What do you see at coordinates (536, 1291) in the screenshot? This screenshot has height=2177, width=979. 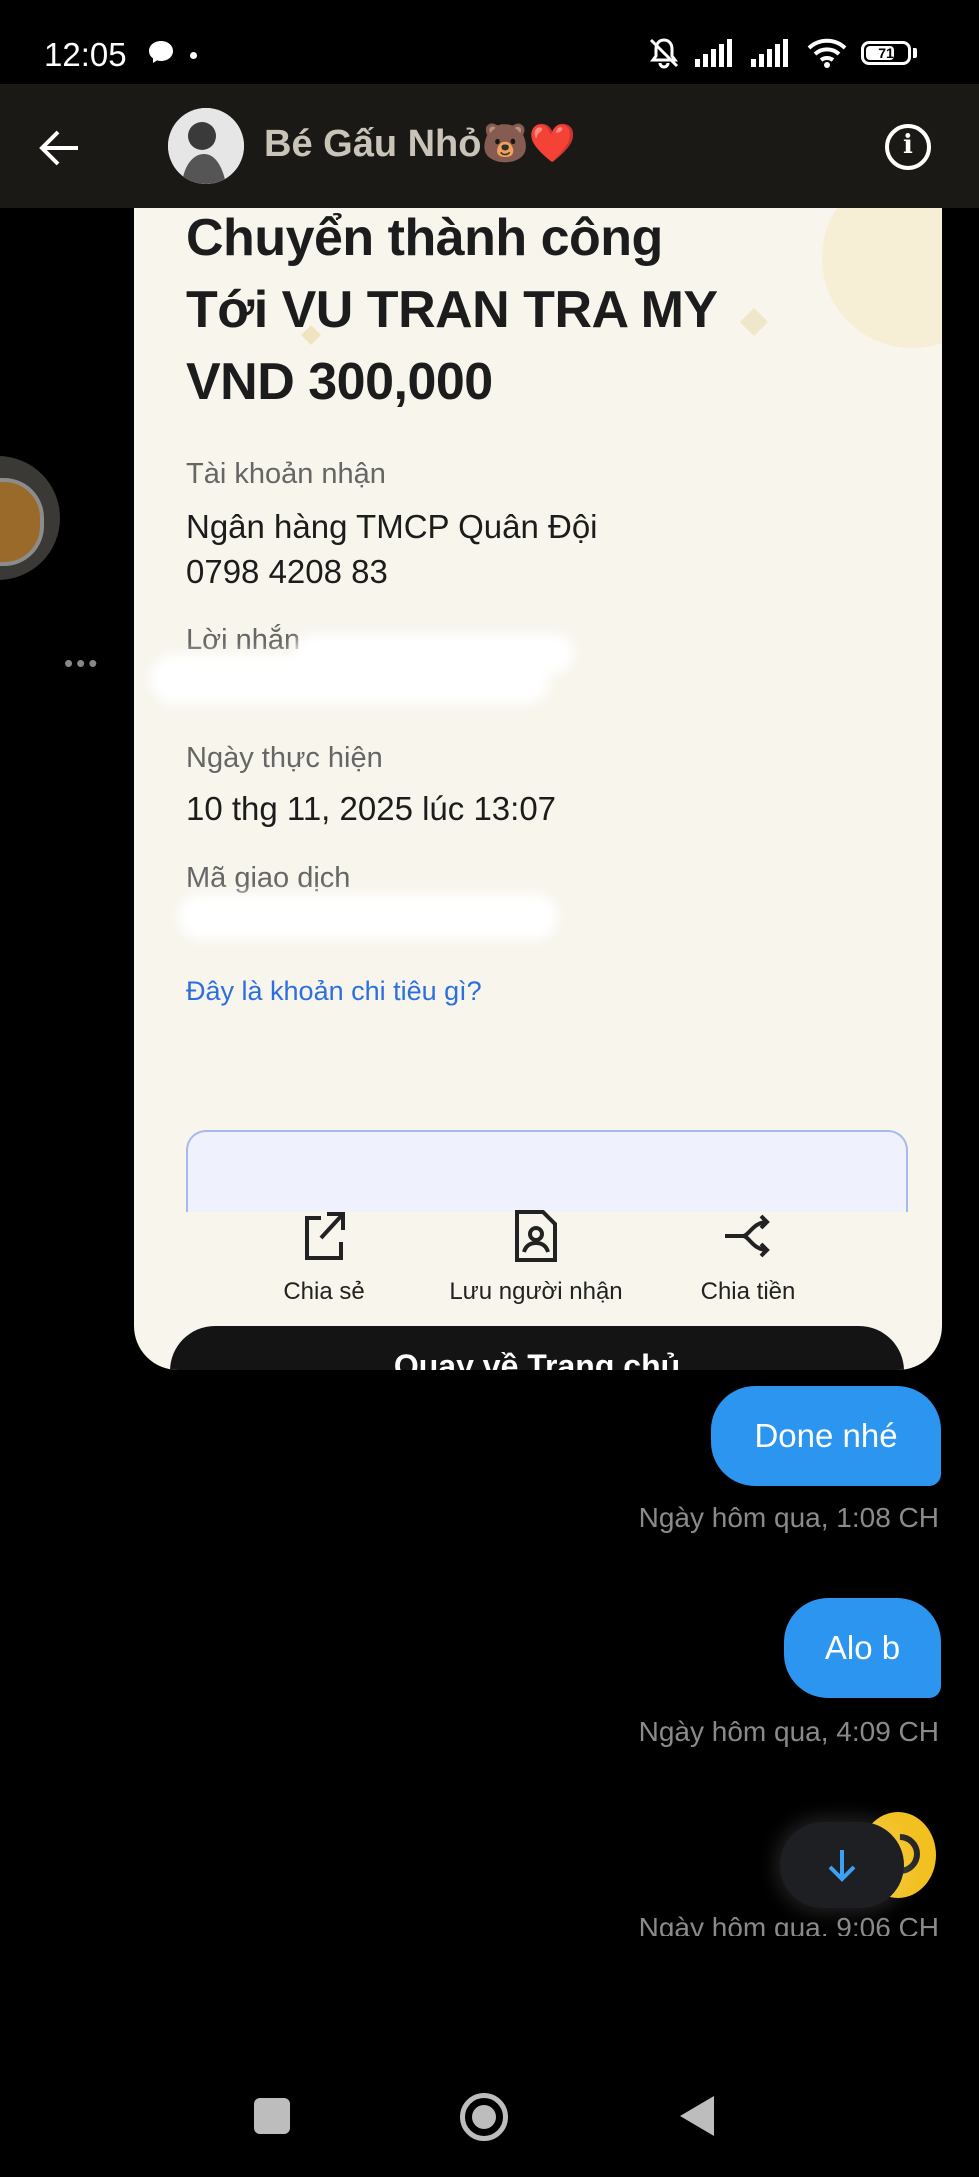 I see `save-recipient-label: Lưu người nhận` at bounding box center [536, 1291].